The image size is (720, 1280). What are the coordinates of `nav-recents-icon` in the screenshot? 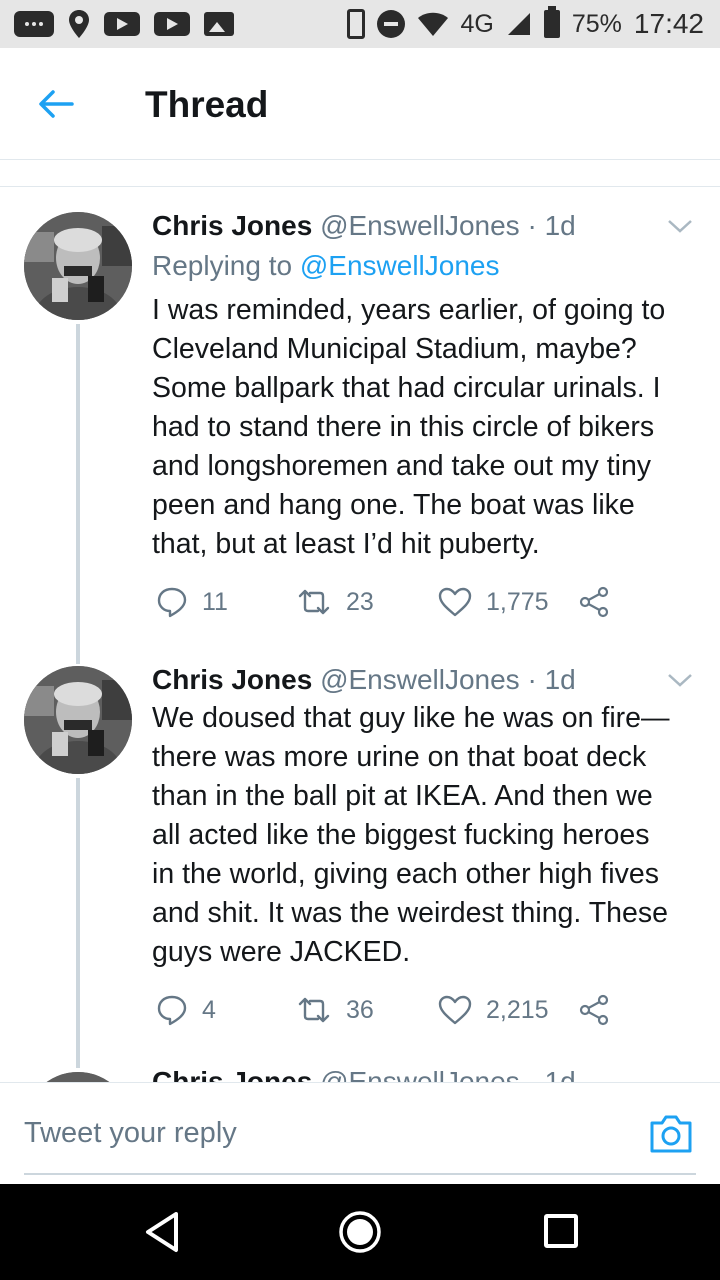 It's located at (561, 1231).